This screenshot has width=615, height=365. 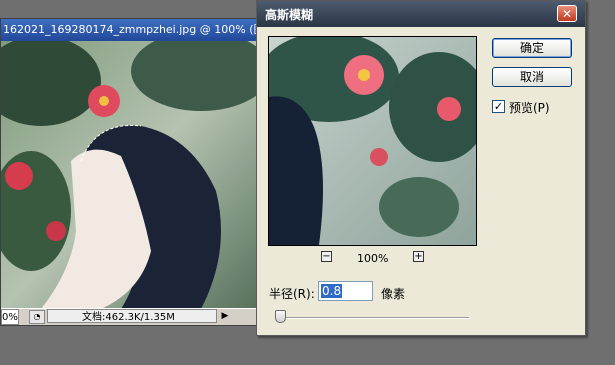 I want to click on zoom-percentage-field: 0%, so click(x=10, y=317).